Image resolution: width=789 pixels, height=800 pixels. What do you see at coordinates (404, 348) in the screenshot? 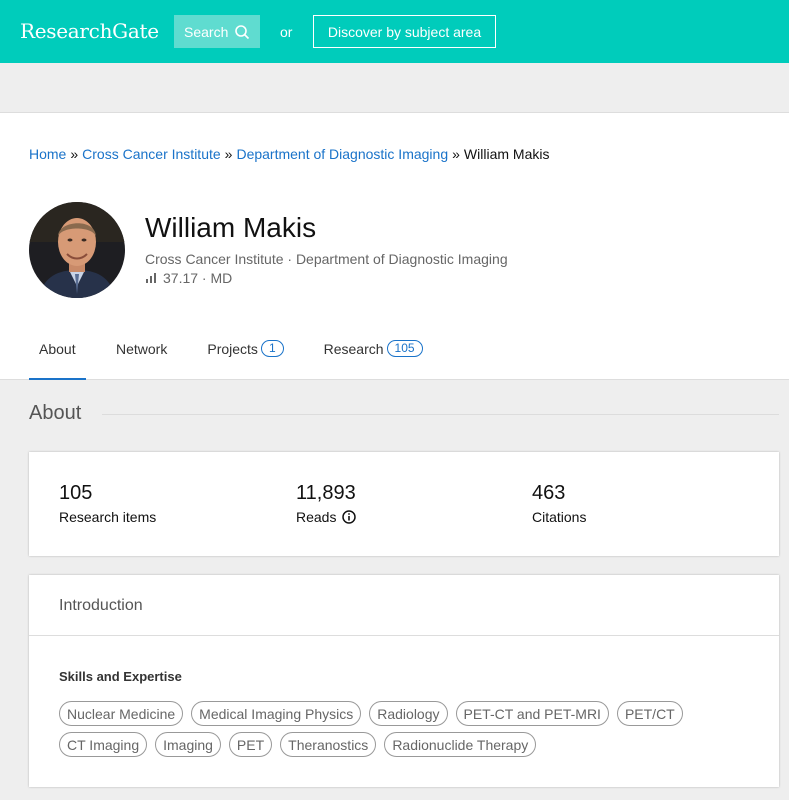
I see `research-count-badge: 105` at bounding box center [404, 348].